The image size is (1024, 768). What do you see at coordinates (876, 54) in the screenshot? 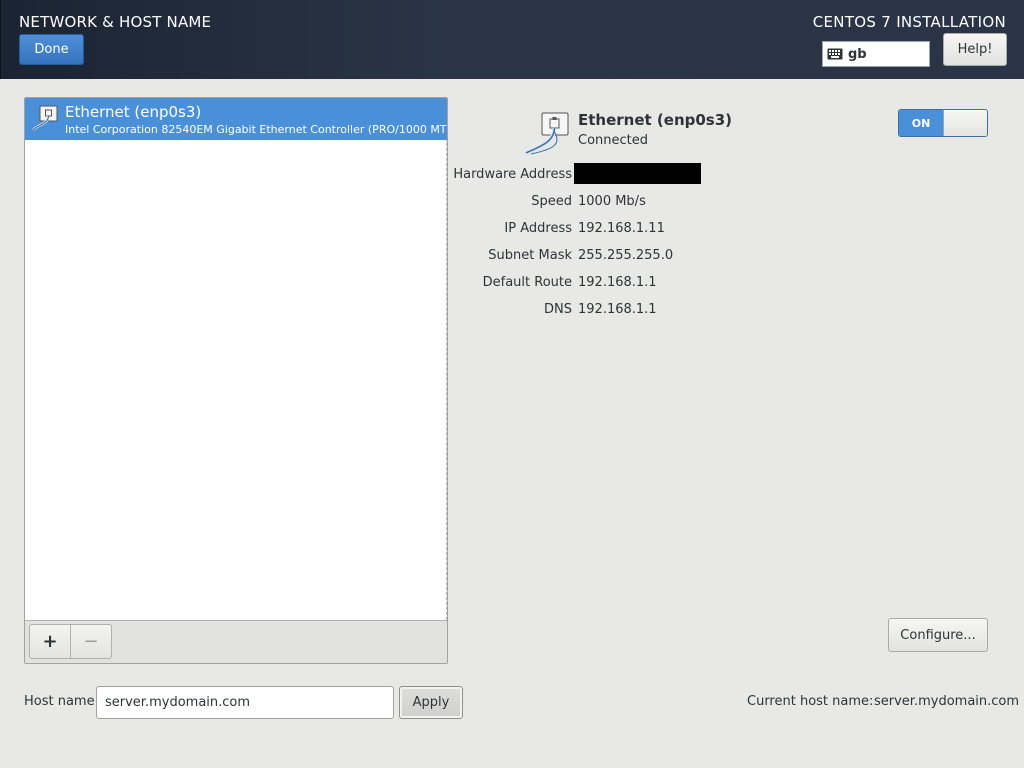
I see `keyboard-layout-indicator: gb` at bounding box center [876, 54].